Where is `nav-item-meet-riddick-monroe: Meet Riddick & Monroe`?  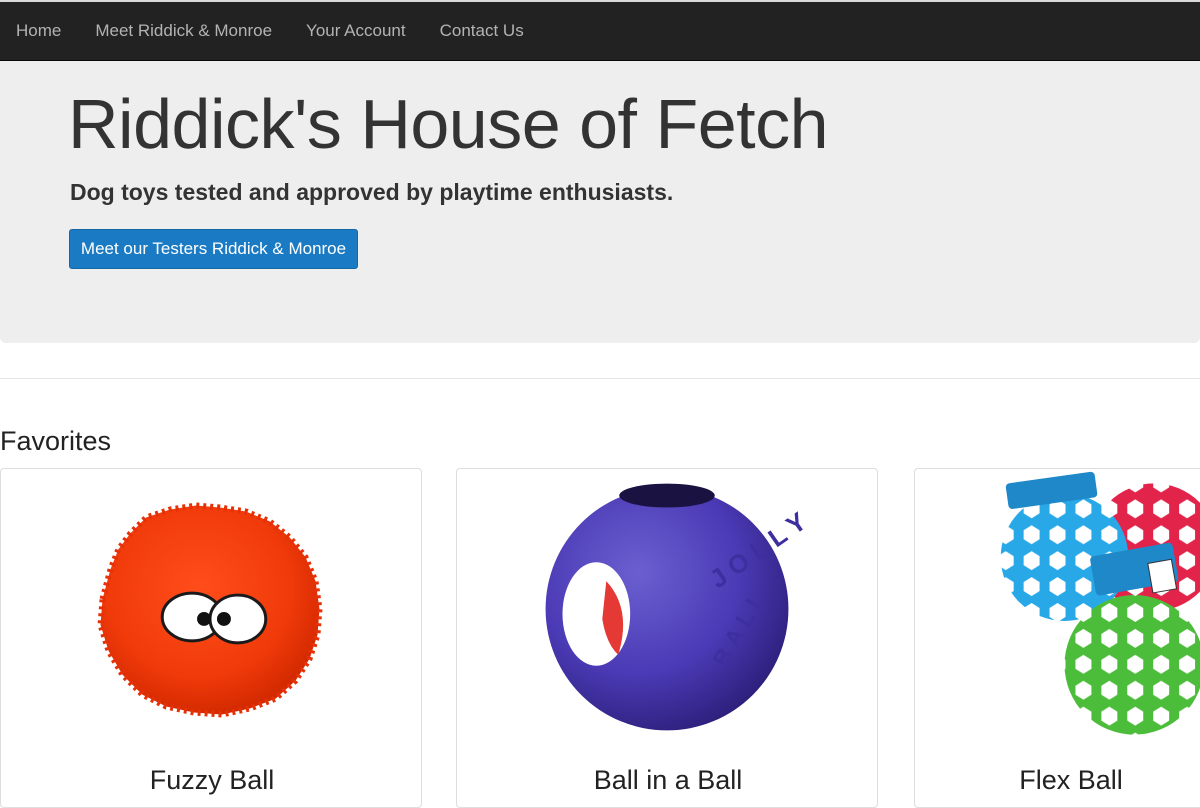 nav-item-meet-riddick-monroe: Meet Riddick & Monroe is located at coordinates (183, 31).